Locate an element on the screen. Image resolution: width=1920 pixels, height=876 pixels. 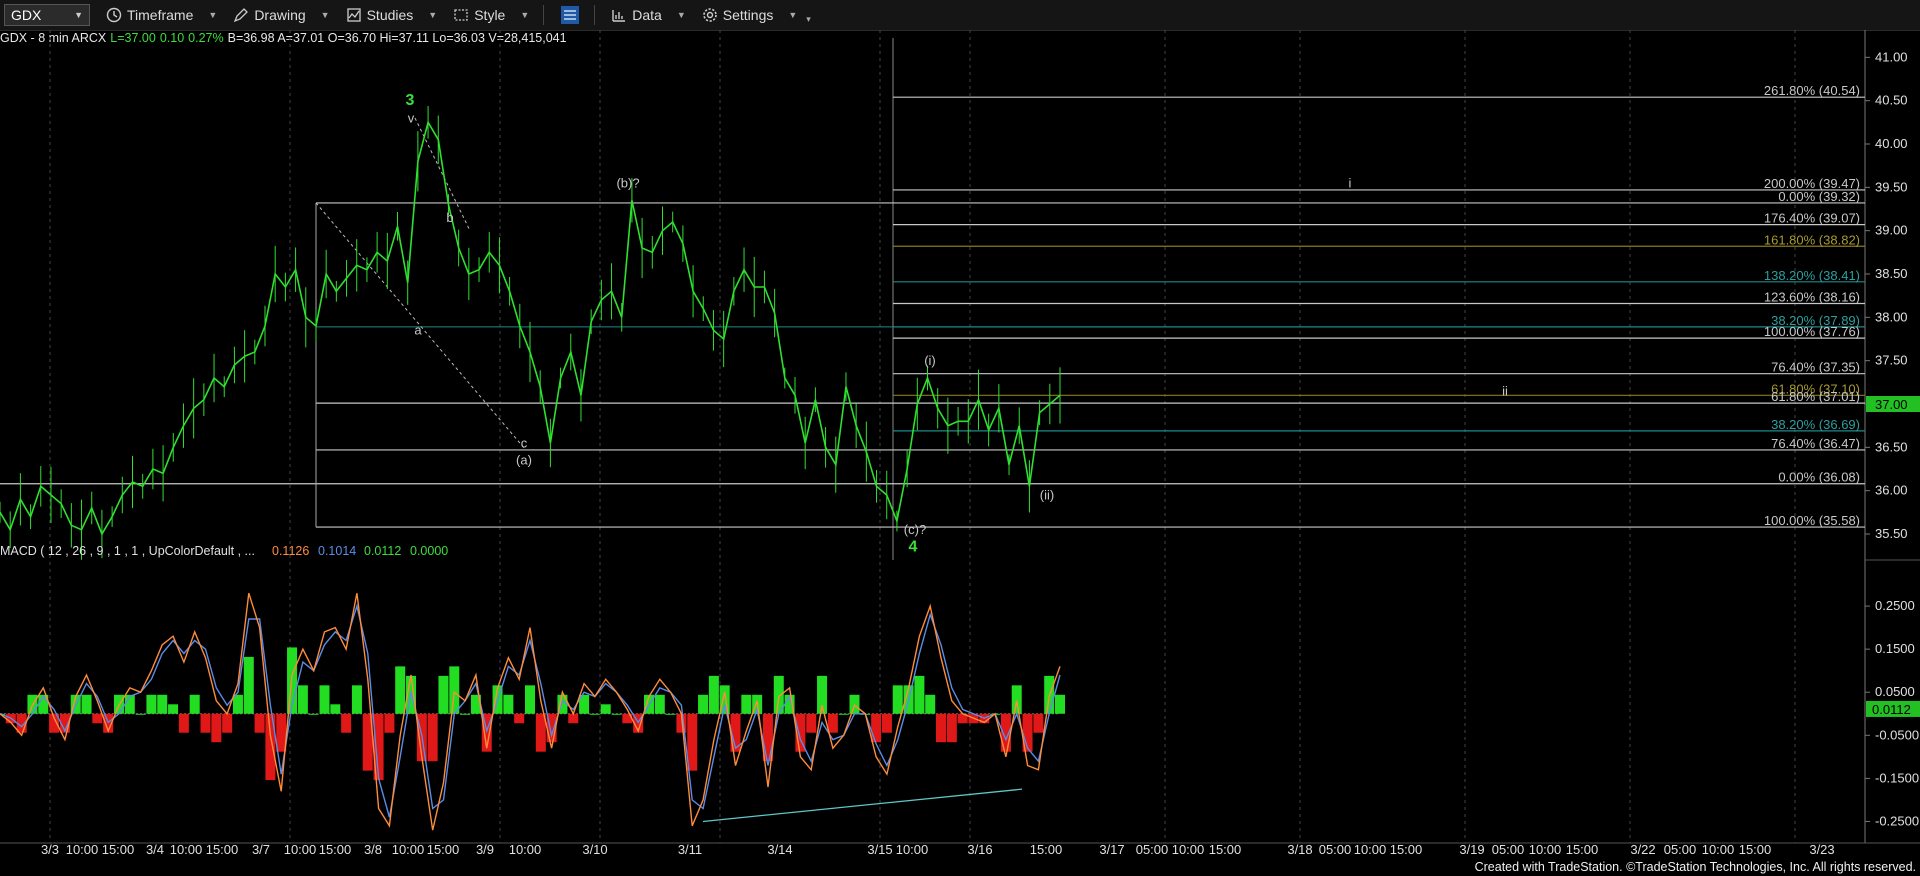
timeframe-button: Timeframe ▼ is located at coordinates (161, 15).